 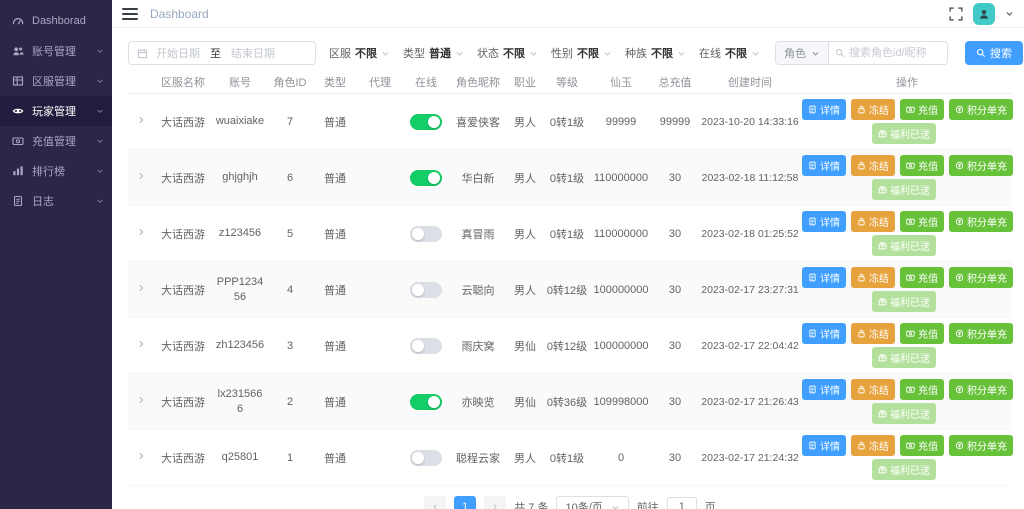 What do you see at coordinates (994, 53) in the screenshot?
I see `search-button: 搜索` at bounding box center [994, 53].